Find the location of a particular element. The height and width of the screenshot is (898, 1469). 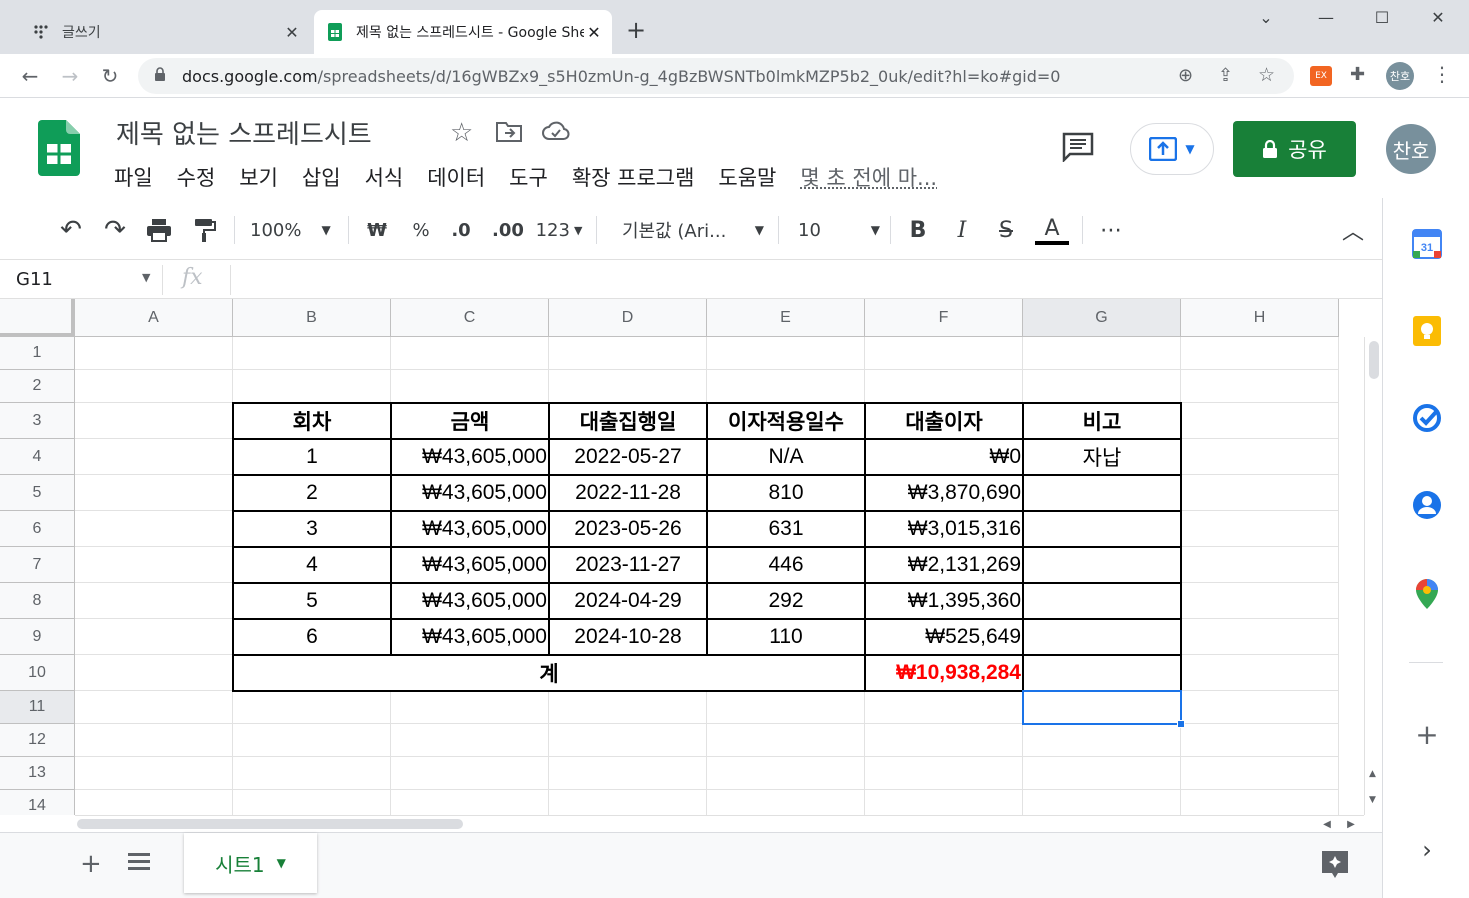

vertical-scroll-thumb is located at coordinates (1374, 360).